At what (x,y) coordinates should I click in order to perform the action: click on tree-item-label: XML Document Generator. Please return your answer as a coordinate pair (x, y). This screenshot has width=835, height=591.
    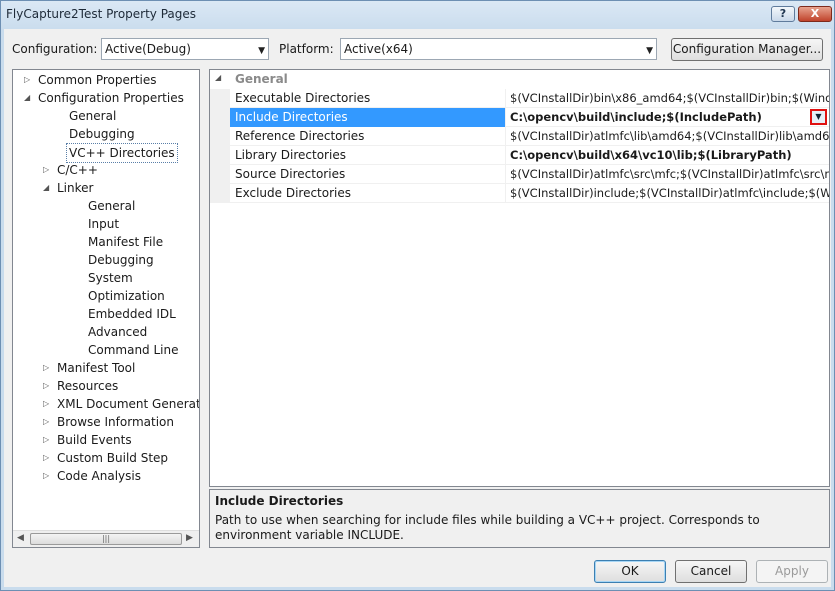
    Looking at the image, I should click on (128, 404).